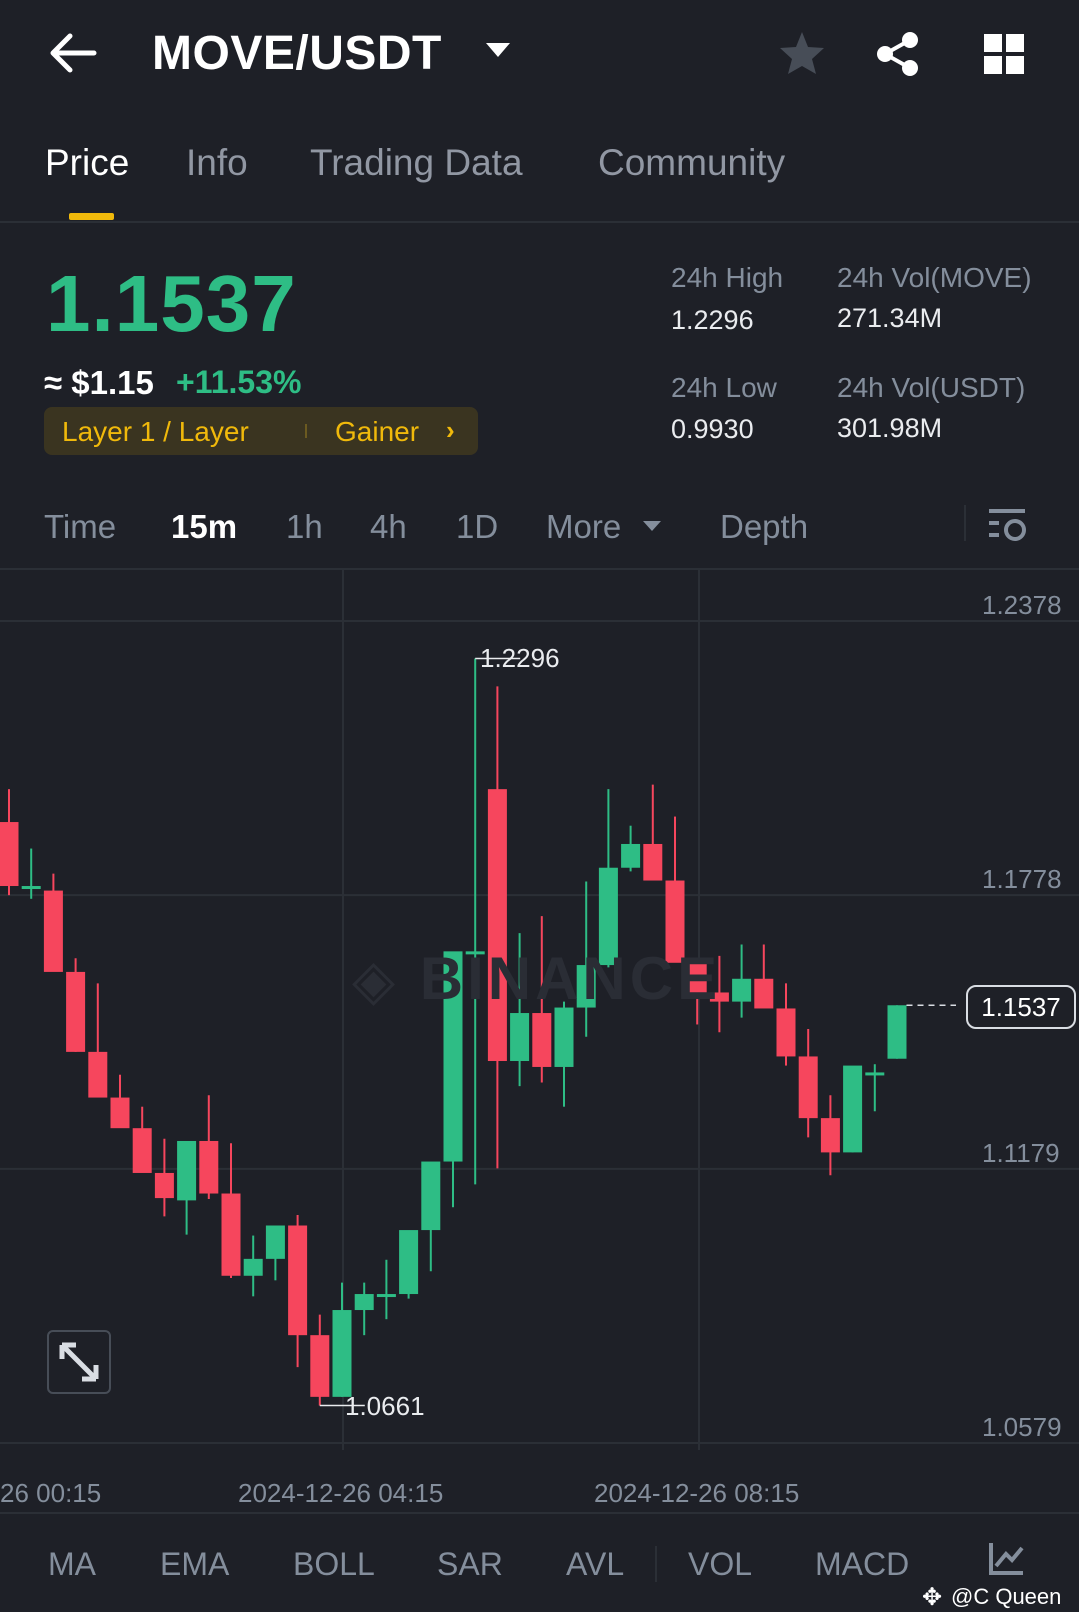  I want to click on vol-base-label: 24h Vol(MOVE), so click(934, 277).